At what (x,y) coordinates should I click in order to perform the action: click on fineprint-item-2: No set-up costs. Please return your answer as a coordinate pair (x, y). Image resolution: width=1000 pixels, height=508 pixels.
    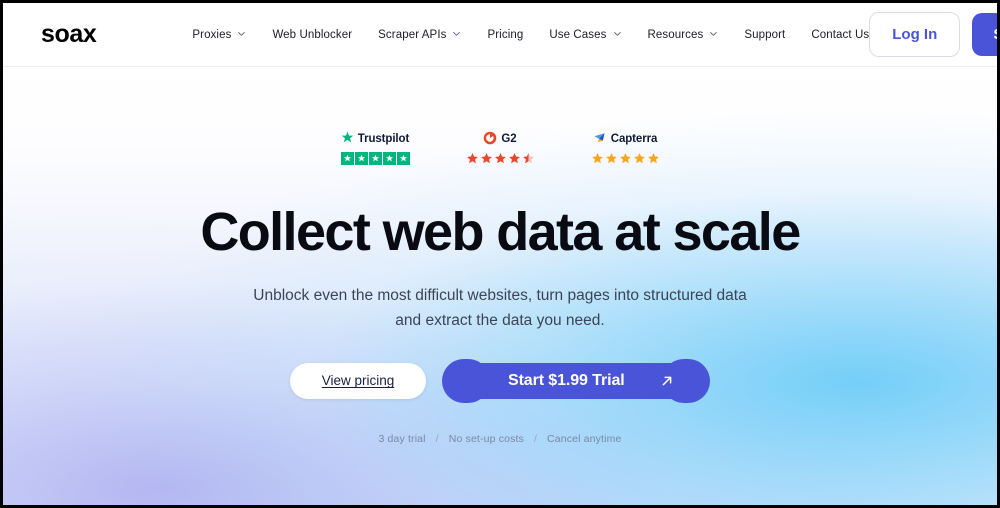
    Looking at the image, I should click on (486, 438).